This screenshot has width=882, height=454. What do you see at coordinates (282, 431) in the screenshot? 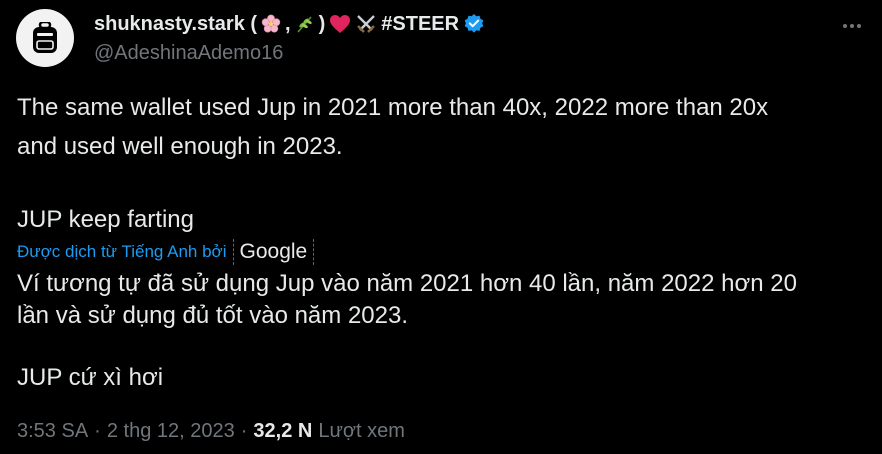
I see `views-count: 32,2 N` at bounding box center [282, 431].